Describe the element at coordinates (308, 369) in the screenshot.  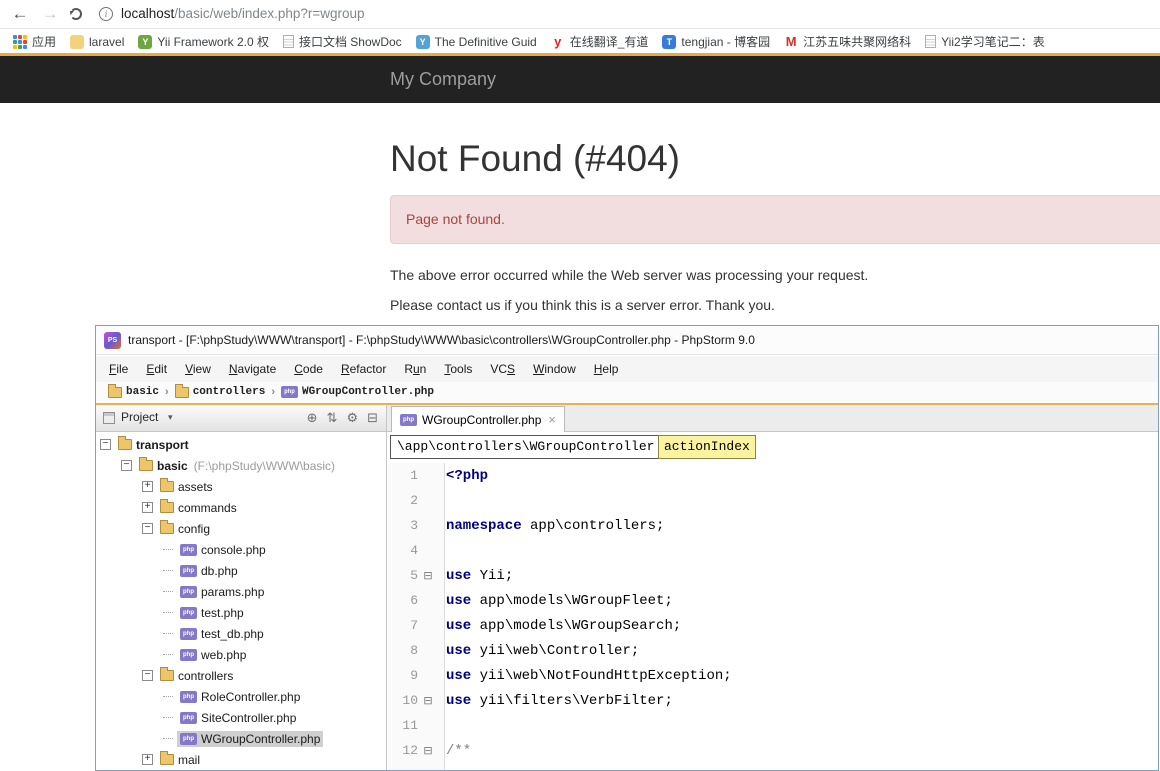
I see `menu-code: Code` at that location.